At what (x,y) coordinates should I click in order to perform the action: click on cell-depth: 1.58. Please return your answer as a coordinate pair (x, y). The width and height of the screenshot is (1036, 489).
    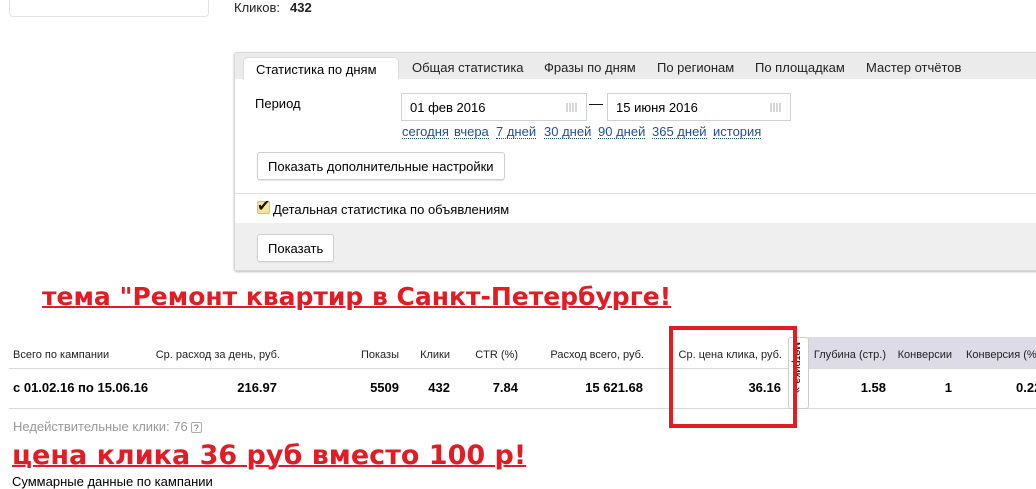
    Looking at the image, I should click on (873, 387).